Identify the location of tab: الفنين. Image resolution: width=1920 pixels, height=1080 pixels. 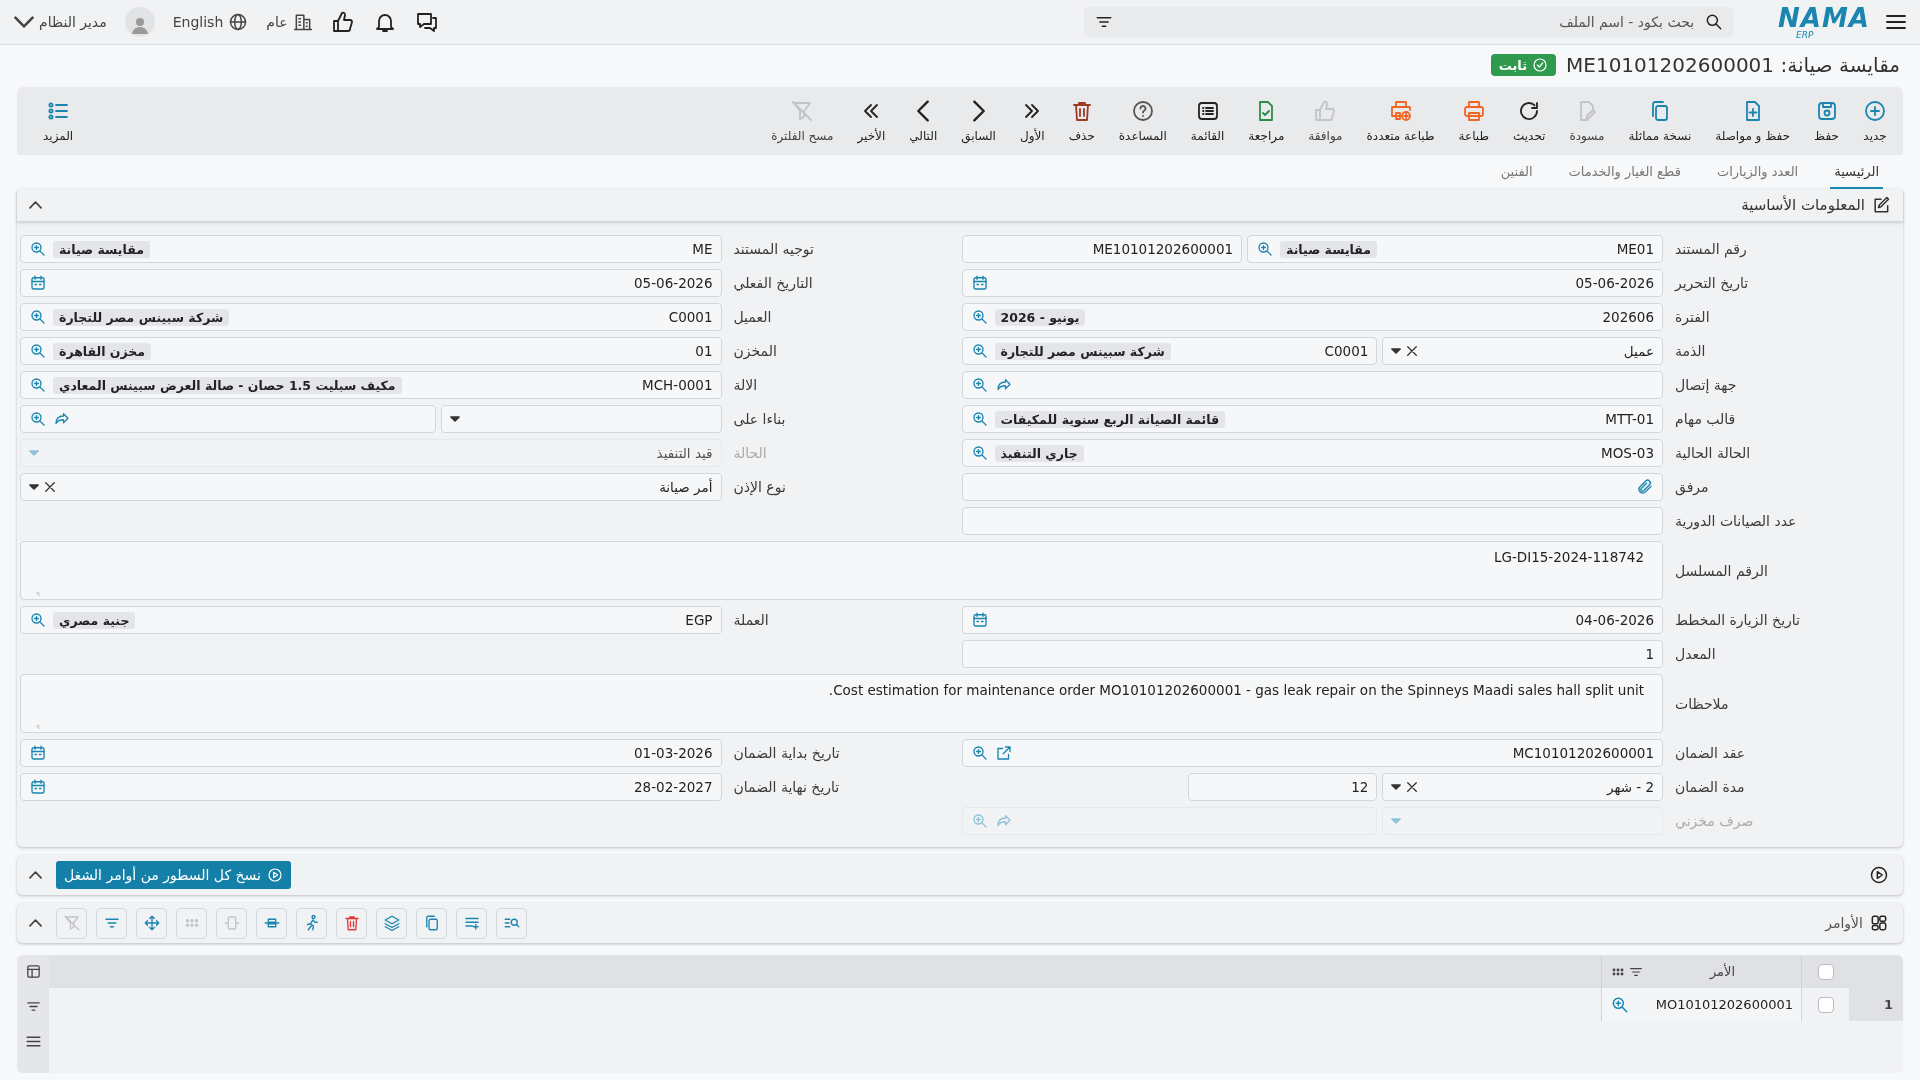
(1516, 172).